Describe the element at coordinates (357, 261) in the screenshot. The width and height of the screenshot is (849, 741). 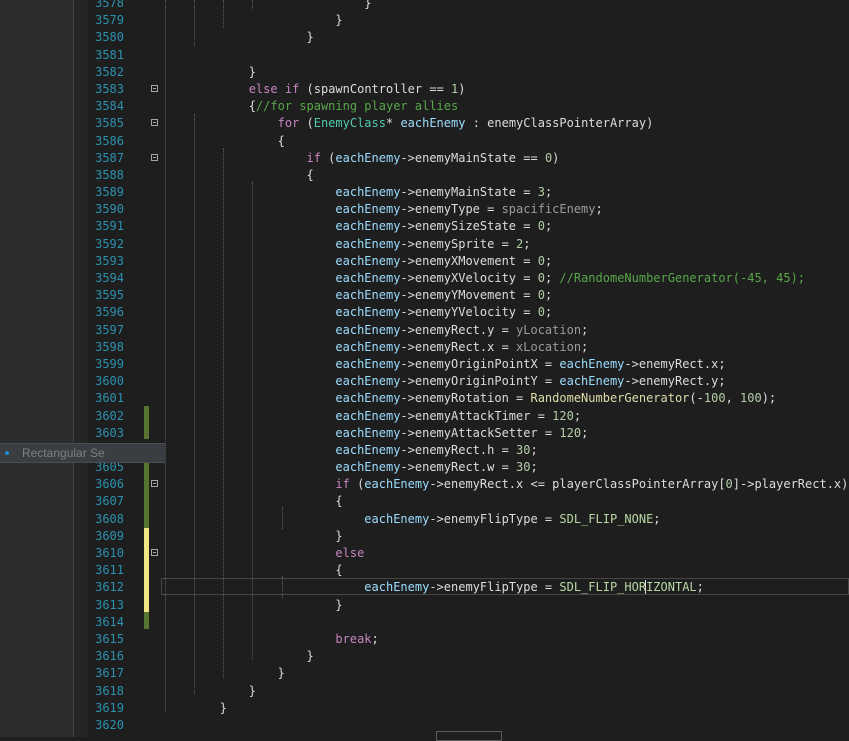
I see `code-text: eachEnemy->enemyXMovement = 0;` at that location.